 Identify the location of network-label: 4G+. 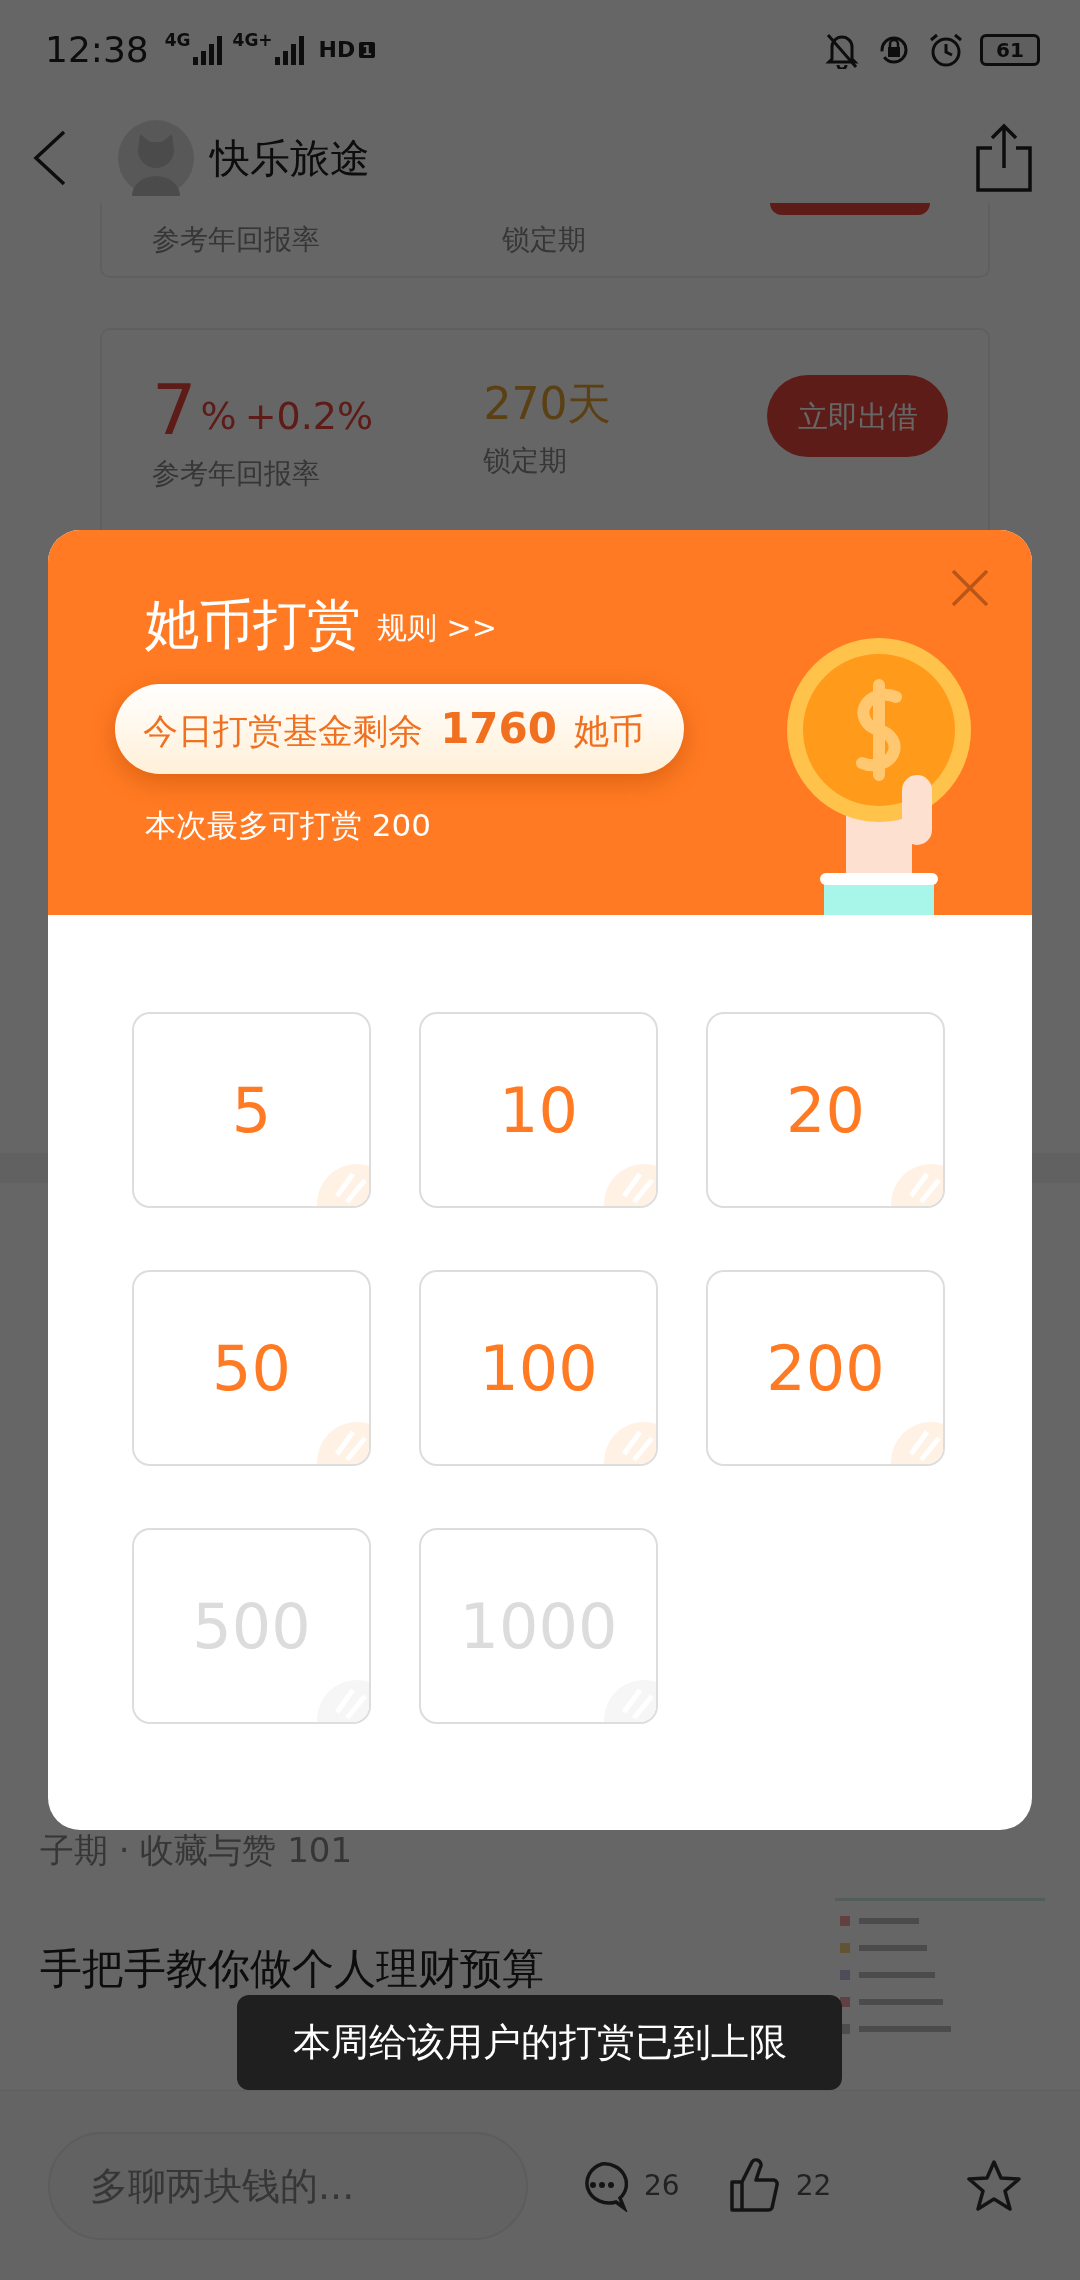
(252, 40).